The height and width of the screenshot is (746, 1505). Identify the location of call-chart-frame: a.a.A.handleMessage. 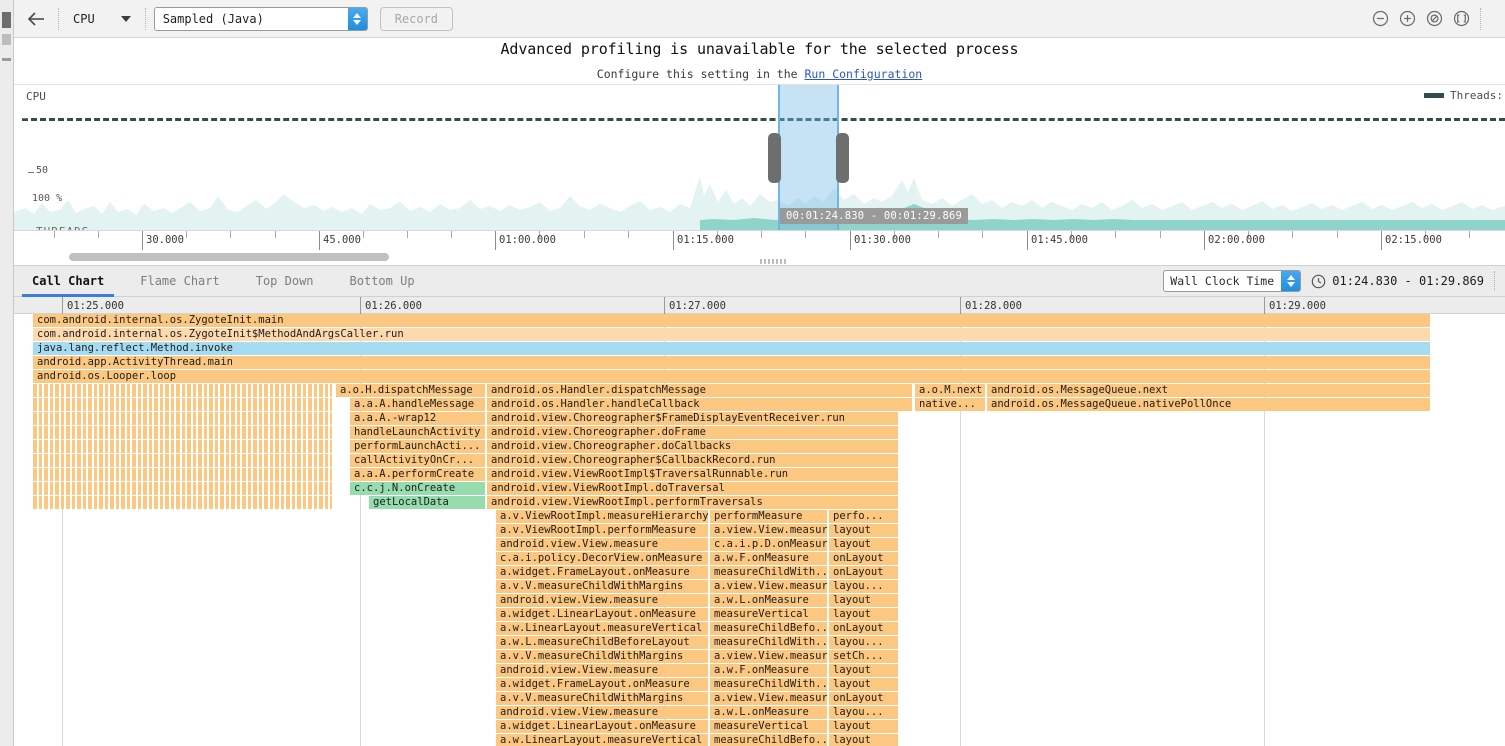
(418, 404).